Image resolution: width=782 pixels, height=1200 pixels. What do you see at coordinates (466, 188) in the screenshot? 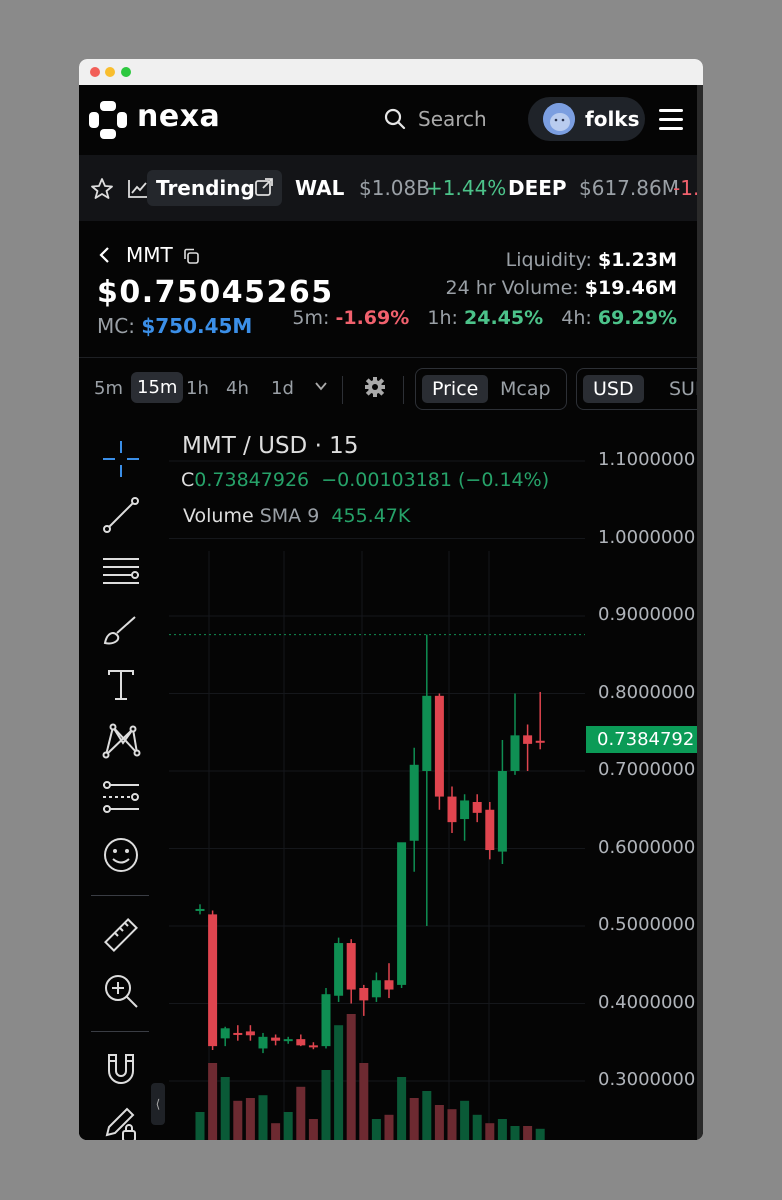
I see `ticker-change: +1.44%` at bounding box center [466, 188].